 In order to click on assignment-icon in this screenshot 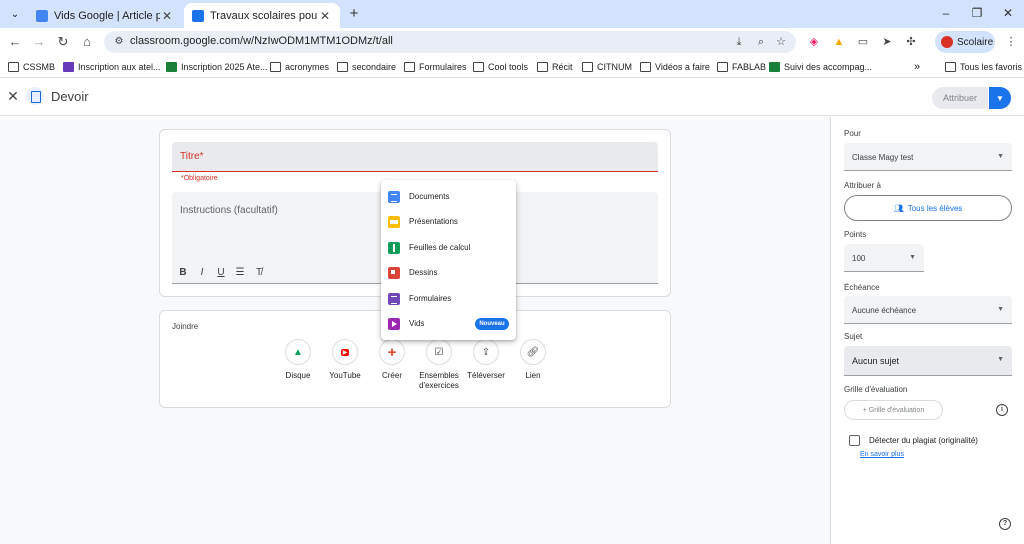, I will do `click(35, 96)`.